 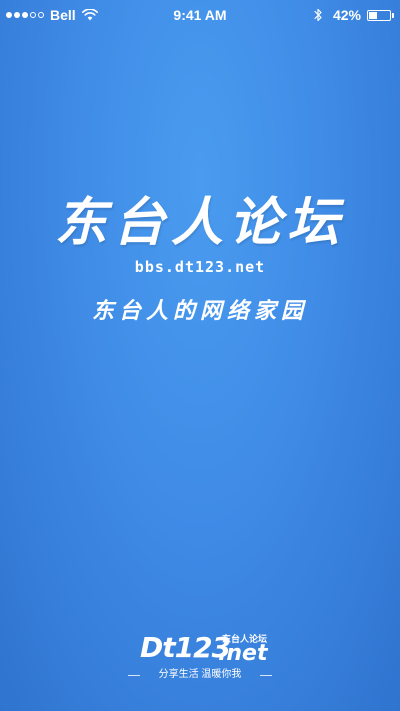 What do you see at coordinates (200, 267) in the screenshot?
I see `site-url: bbs.dt123.net` at bounding box center [200, 267].